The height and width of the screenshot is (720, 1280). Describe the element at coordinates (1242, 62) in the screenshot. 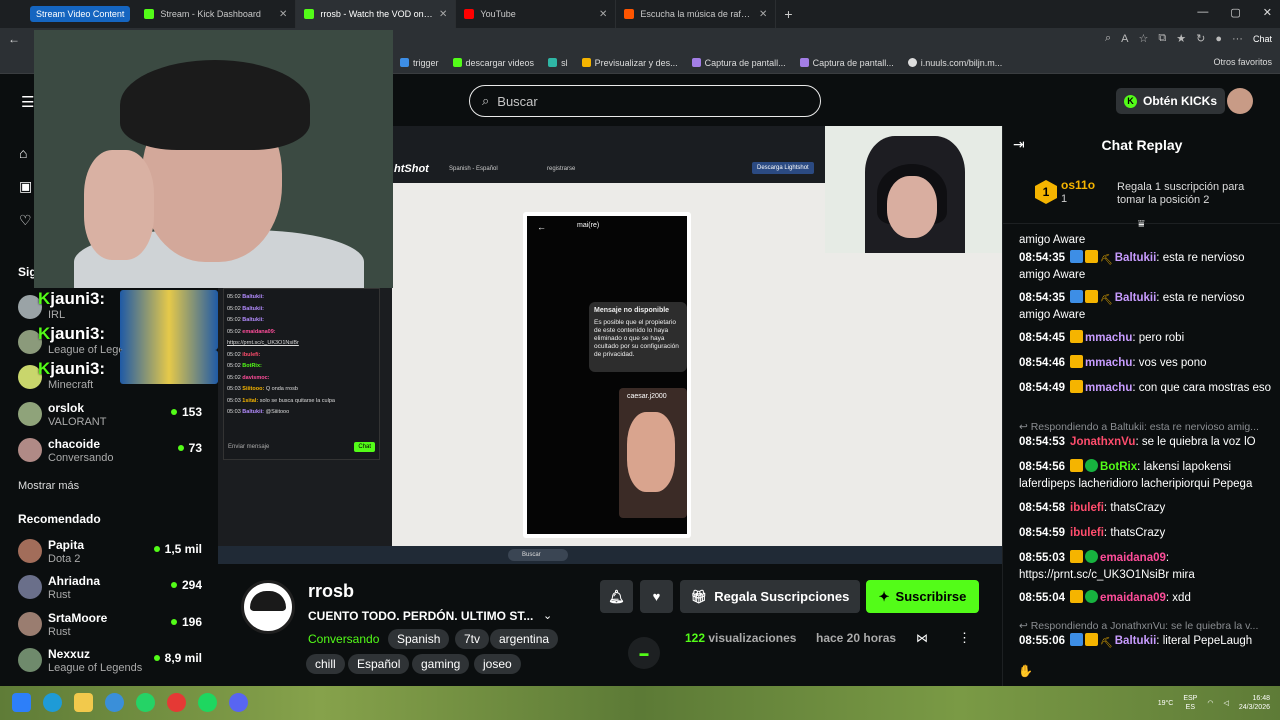

I see `other-bookmarks: Otros favoritos` at that location.